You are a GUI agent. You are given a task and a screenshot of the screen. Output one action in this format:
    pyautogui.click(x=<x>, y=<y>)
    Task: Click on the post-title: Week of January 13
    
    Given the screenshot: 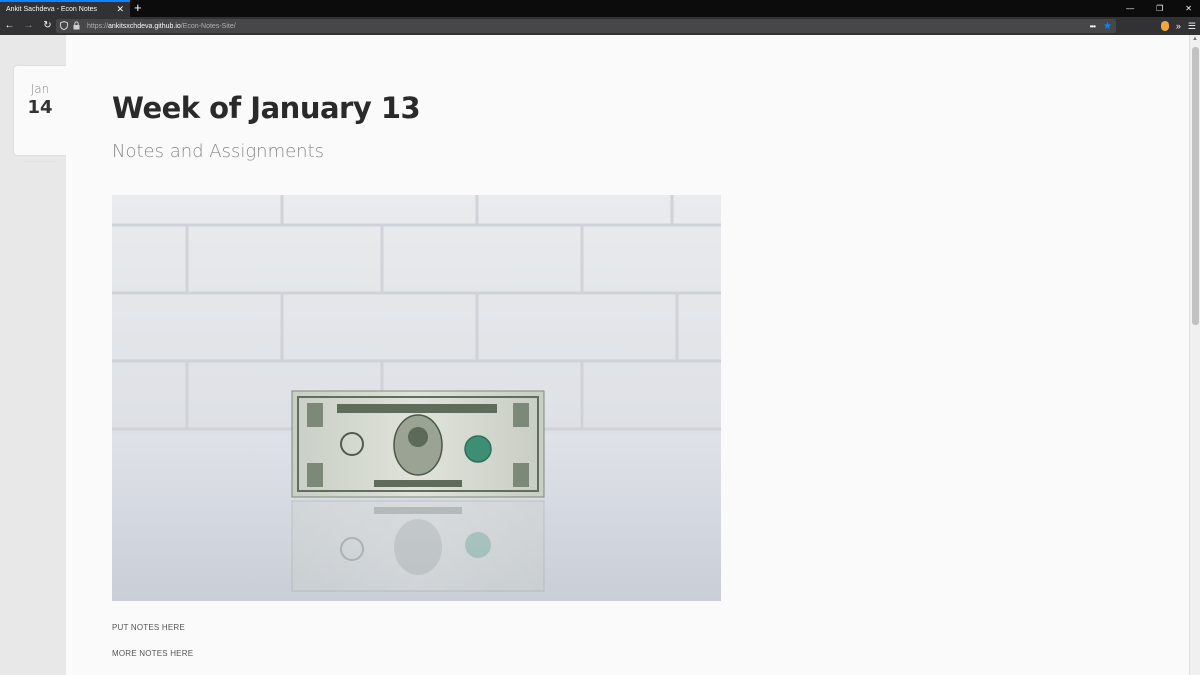 What is the action you would take?
    pyautogui.click(x=266, y=108)
    